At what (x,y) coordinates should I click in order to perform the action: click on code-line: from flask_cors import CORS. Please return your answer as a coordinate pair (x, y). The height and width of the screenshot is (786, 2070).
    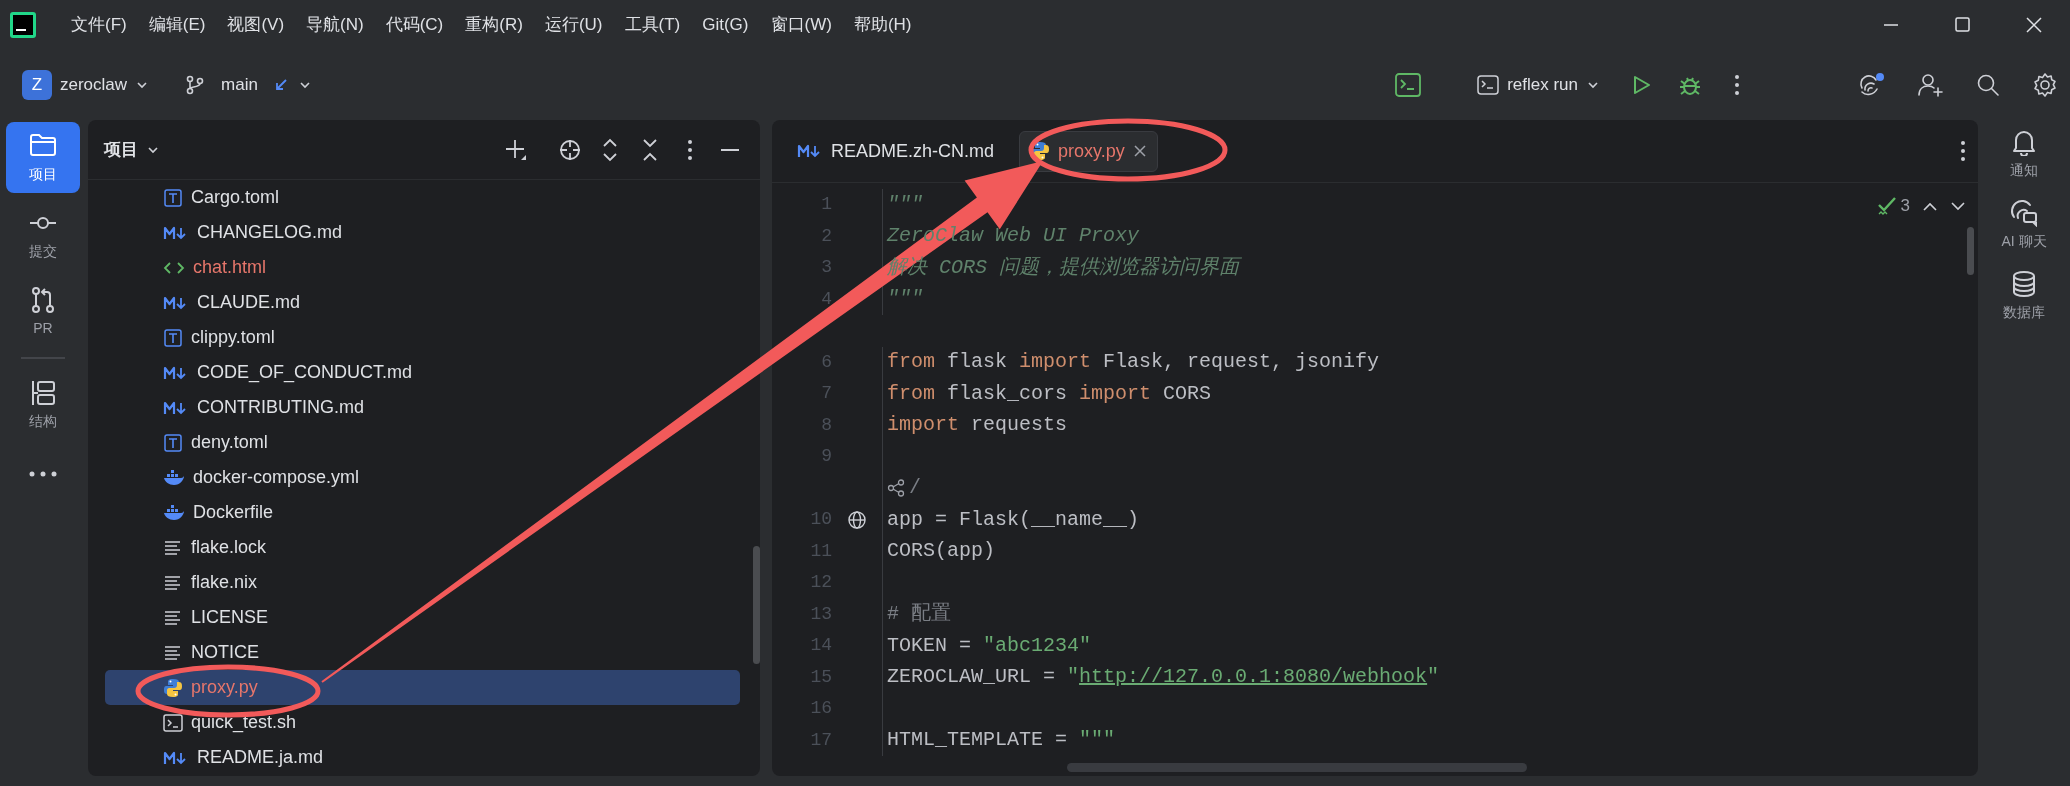
    Looking at the image, I should click on (1049, 393).